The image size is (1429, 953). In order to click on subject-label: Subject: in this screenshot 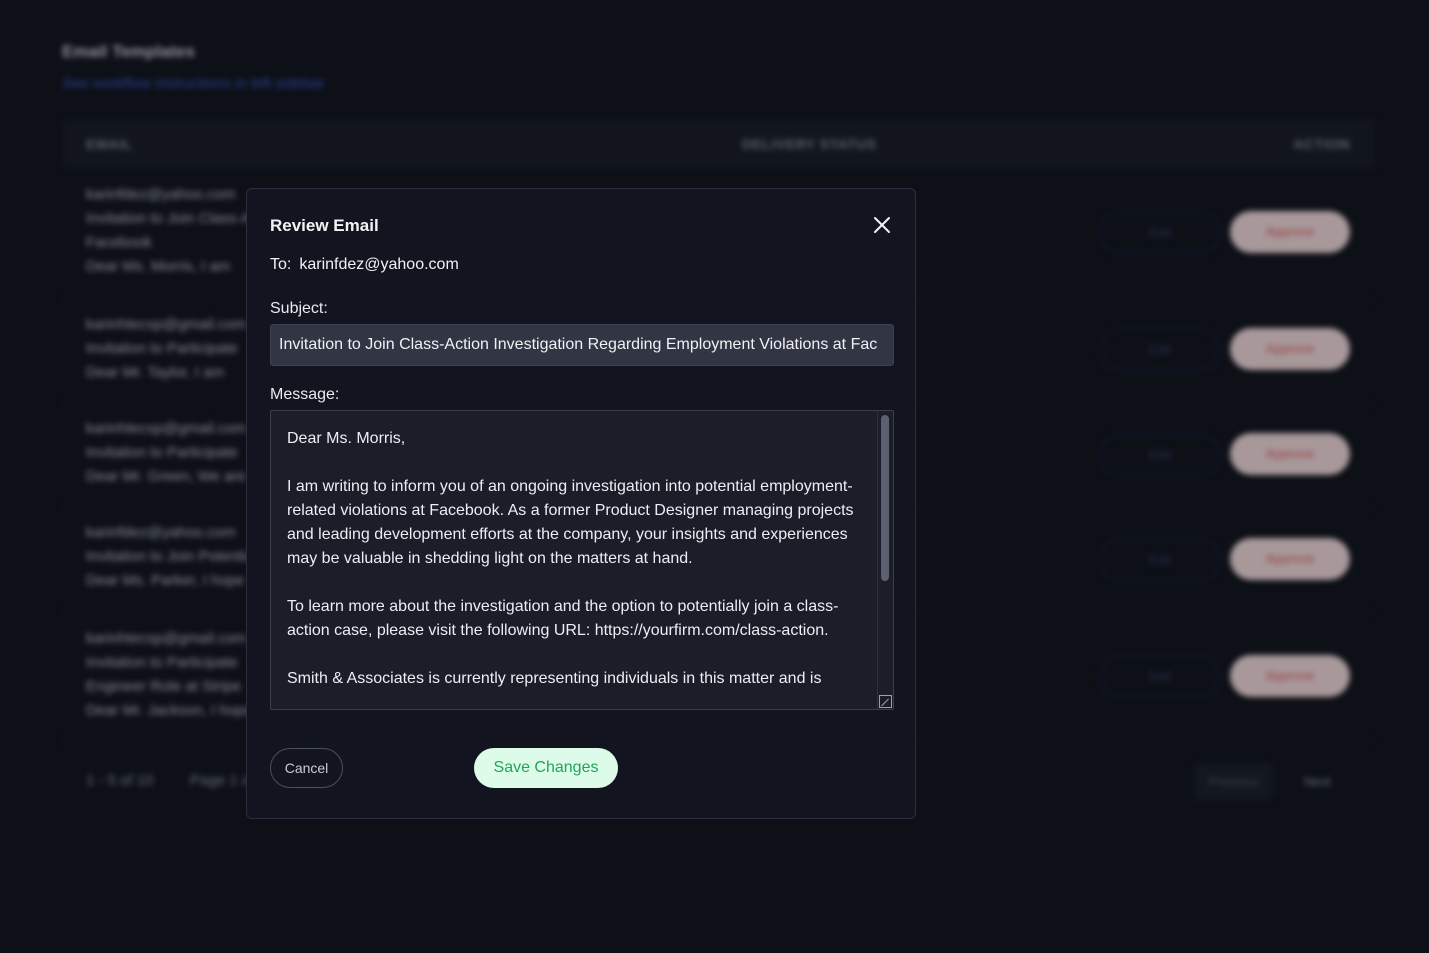, I will do `click(299, 308)`.